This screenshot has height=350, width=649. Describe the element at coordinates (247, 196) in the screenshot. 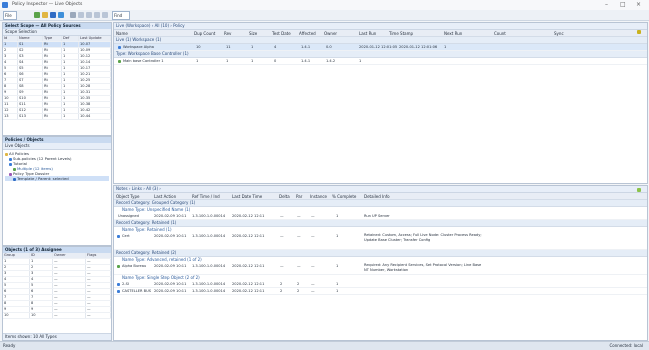

I see `column-header: Last Date Time` at that location.